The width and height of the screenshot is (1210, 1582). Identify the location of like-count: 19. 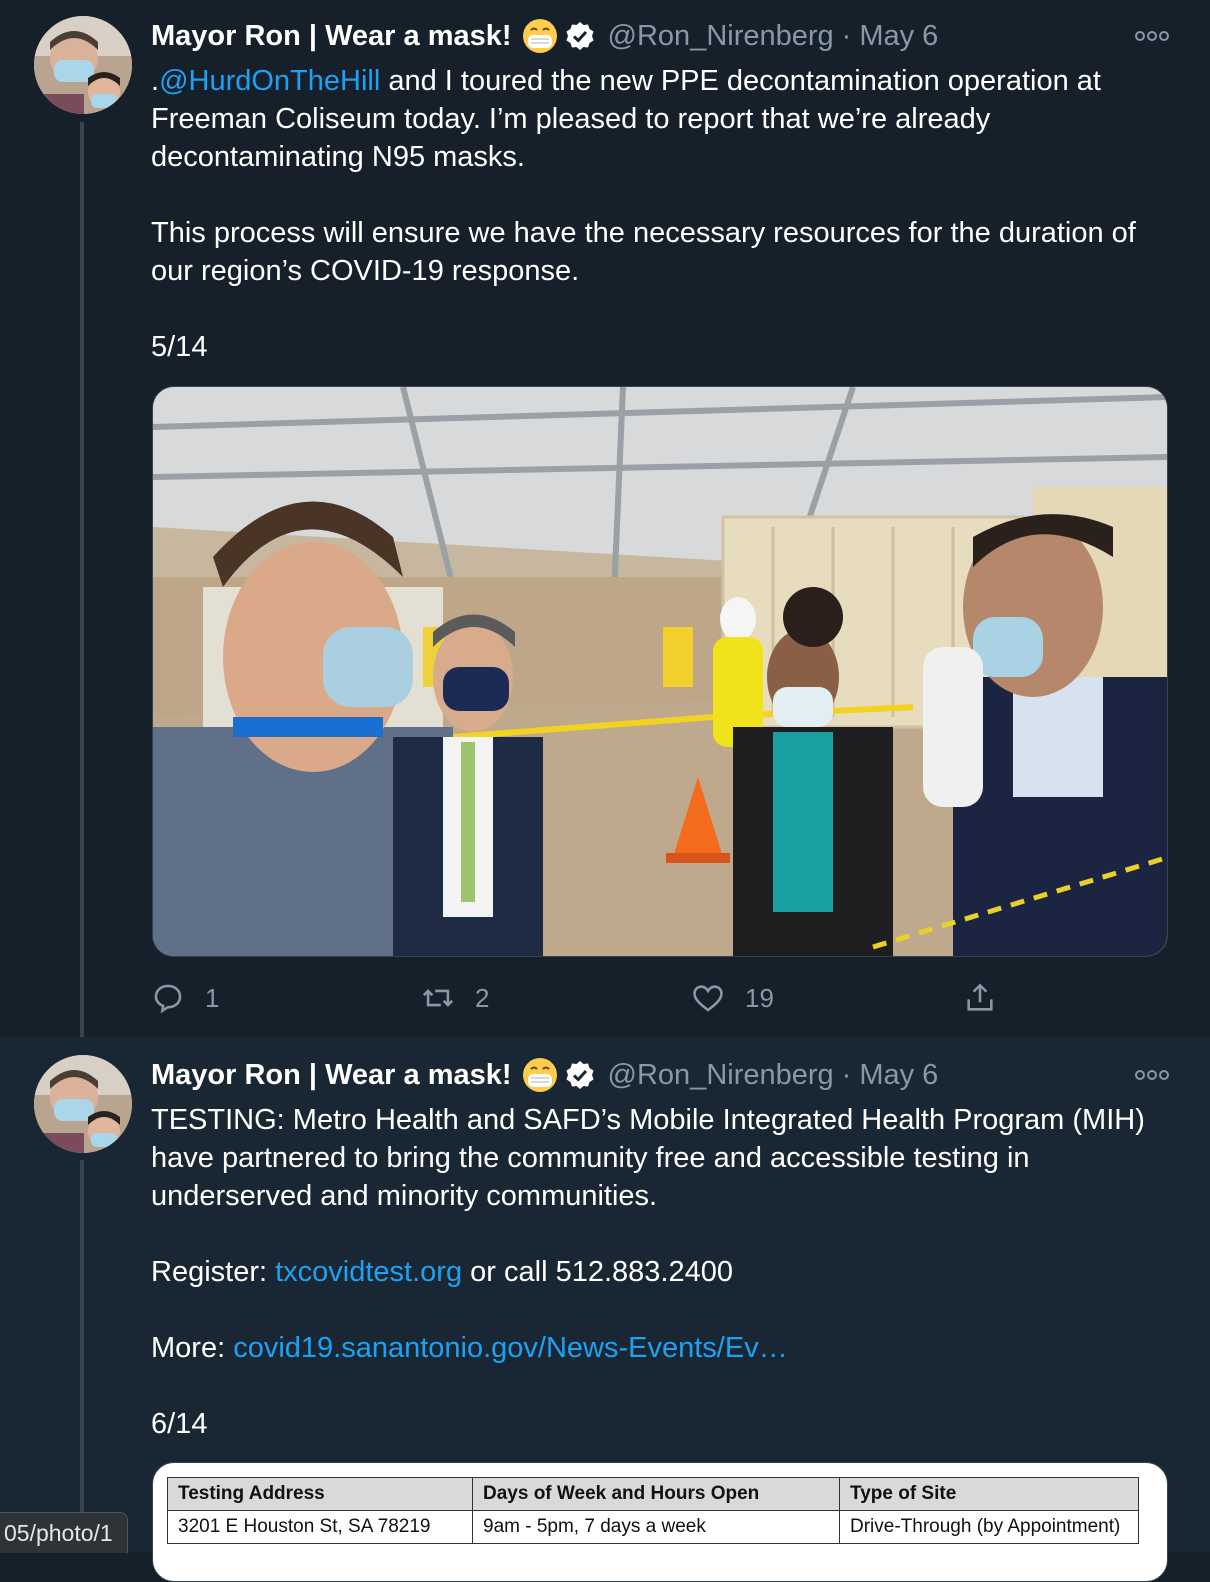
(759, 997).